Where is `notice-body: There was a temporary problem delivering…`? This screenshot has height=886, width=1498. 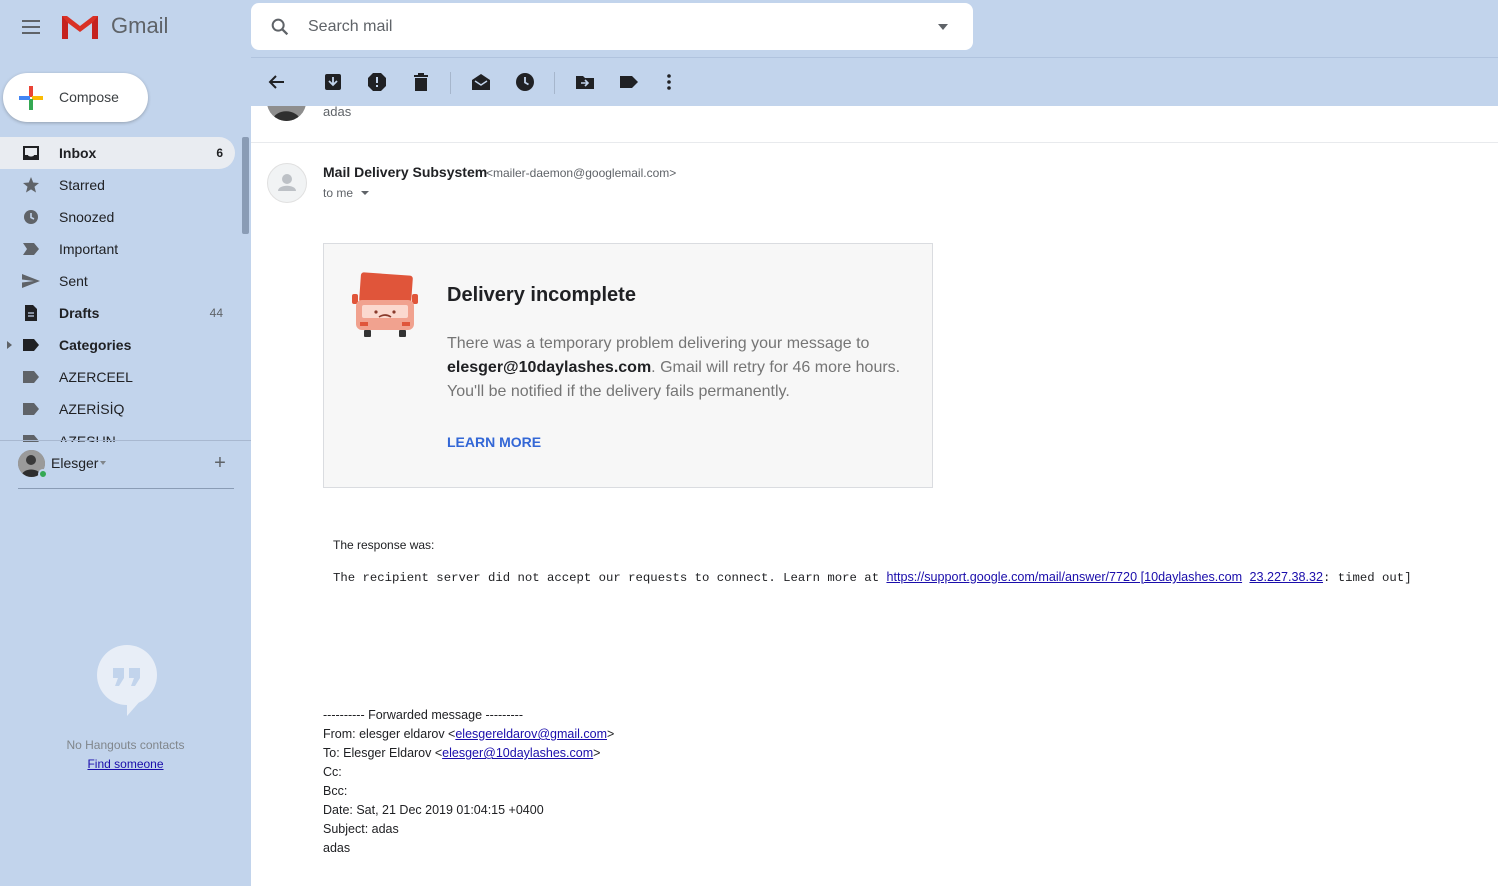 notice-body: There was a temporary problem delivering… is located at coordinates (677, 368).